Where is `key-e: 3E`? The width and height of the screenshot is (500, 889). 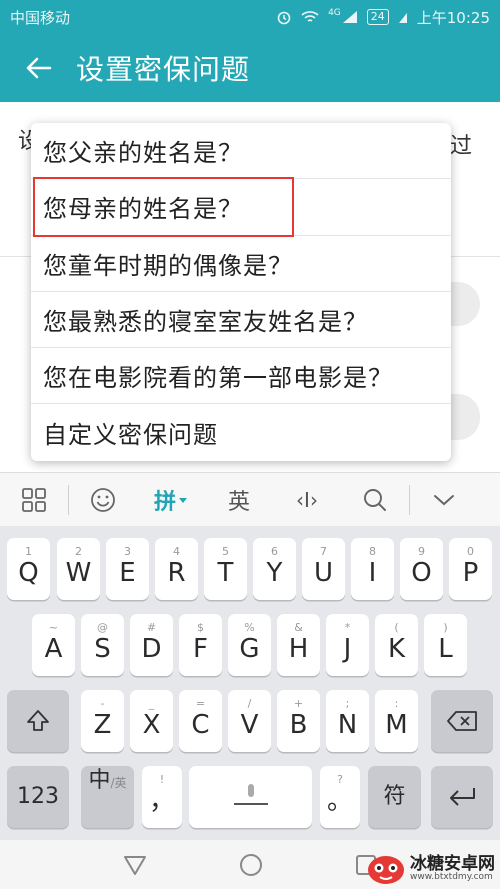 key-e: 3E is located at coordinates (127, 569).